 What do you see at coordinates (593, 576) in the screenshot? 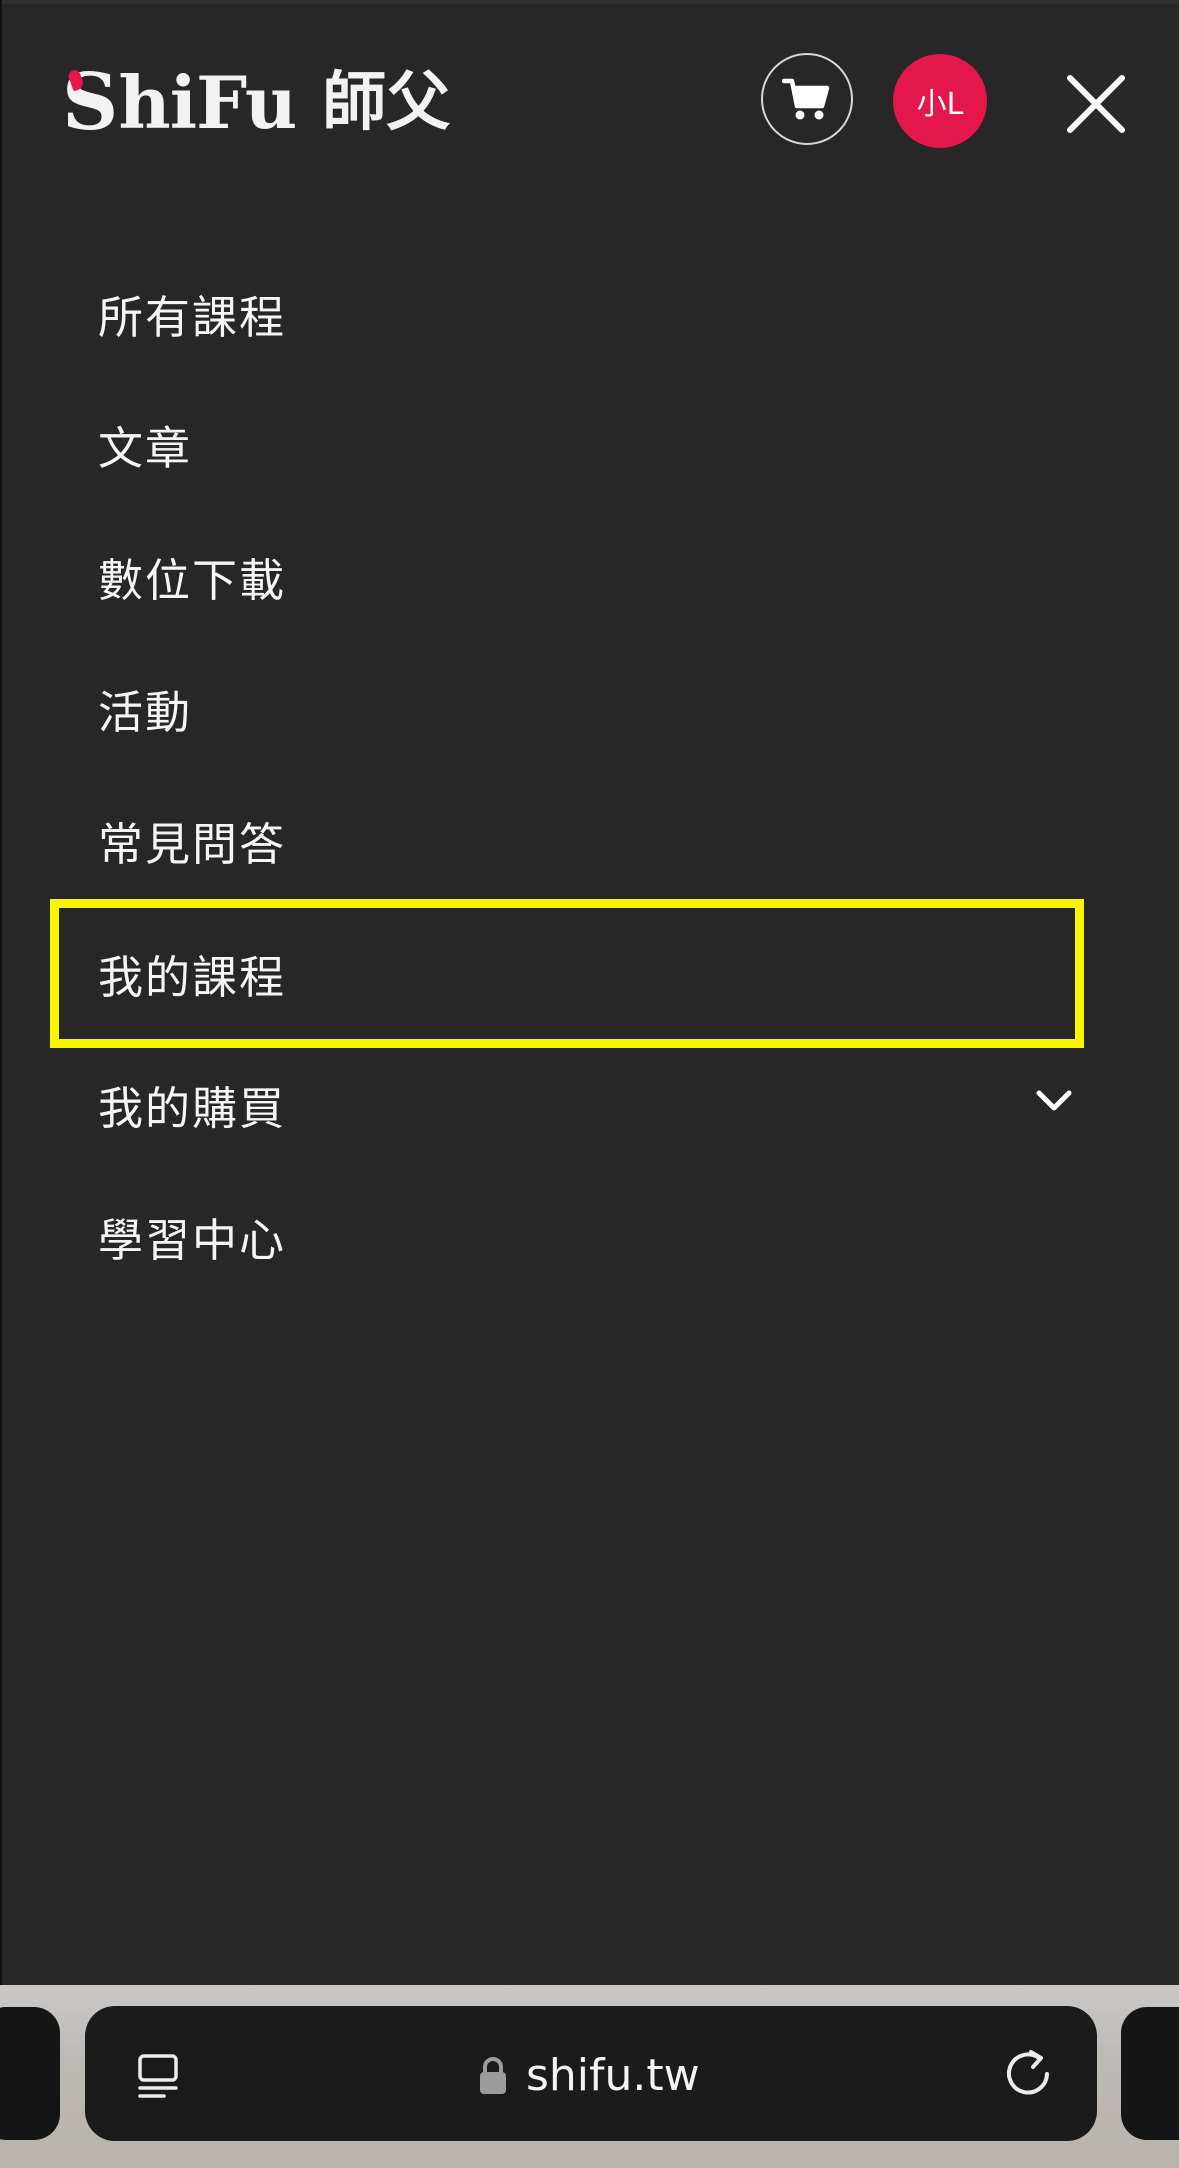
I see `menu-item-digital-downloads: 數位下載` at bounding box center [593, 576].